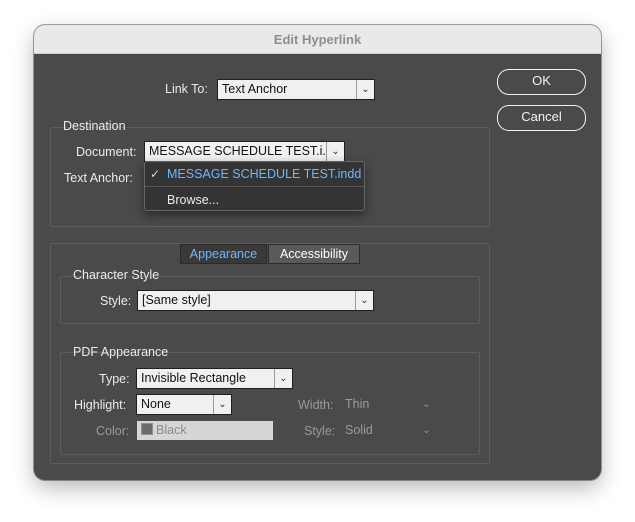  Describe the element at coordinates (317, 39) in the screenshot. I see `dialog-title: Edit Hyperlink` at that location.